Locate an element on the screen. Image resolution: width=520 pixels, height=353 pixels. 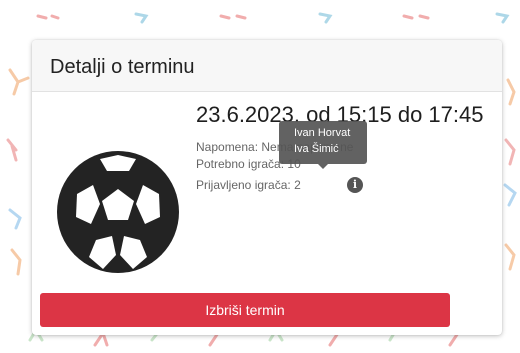
tooltip-player: Ivan Horvat is located at coordinates (322, 133).